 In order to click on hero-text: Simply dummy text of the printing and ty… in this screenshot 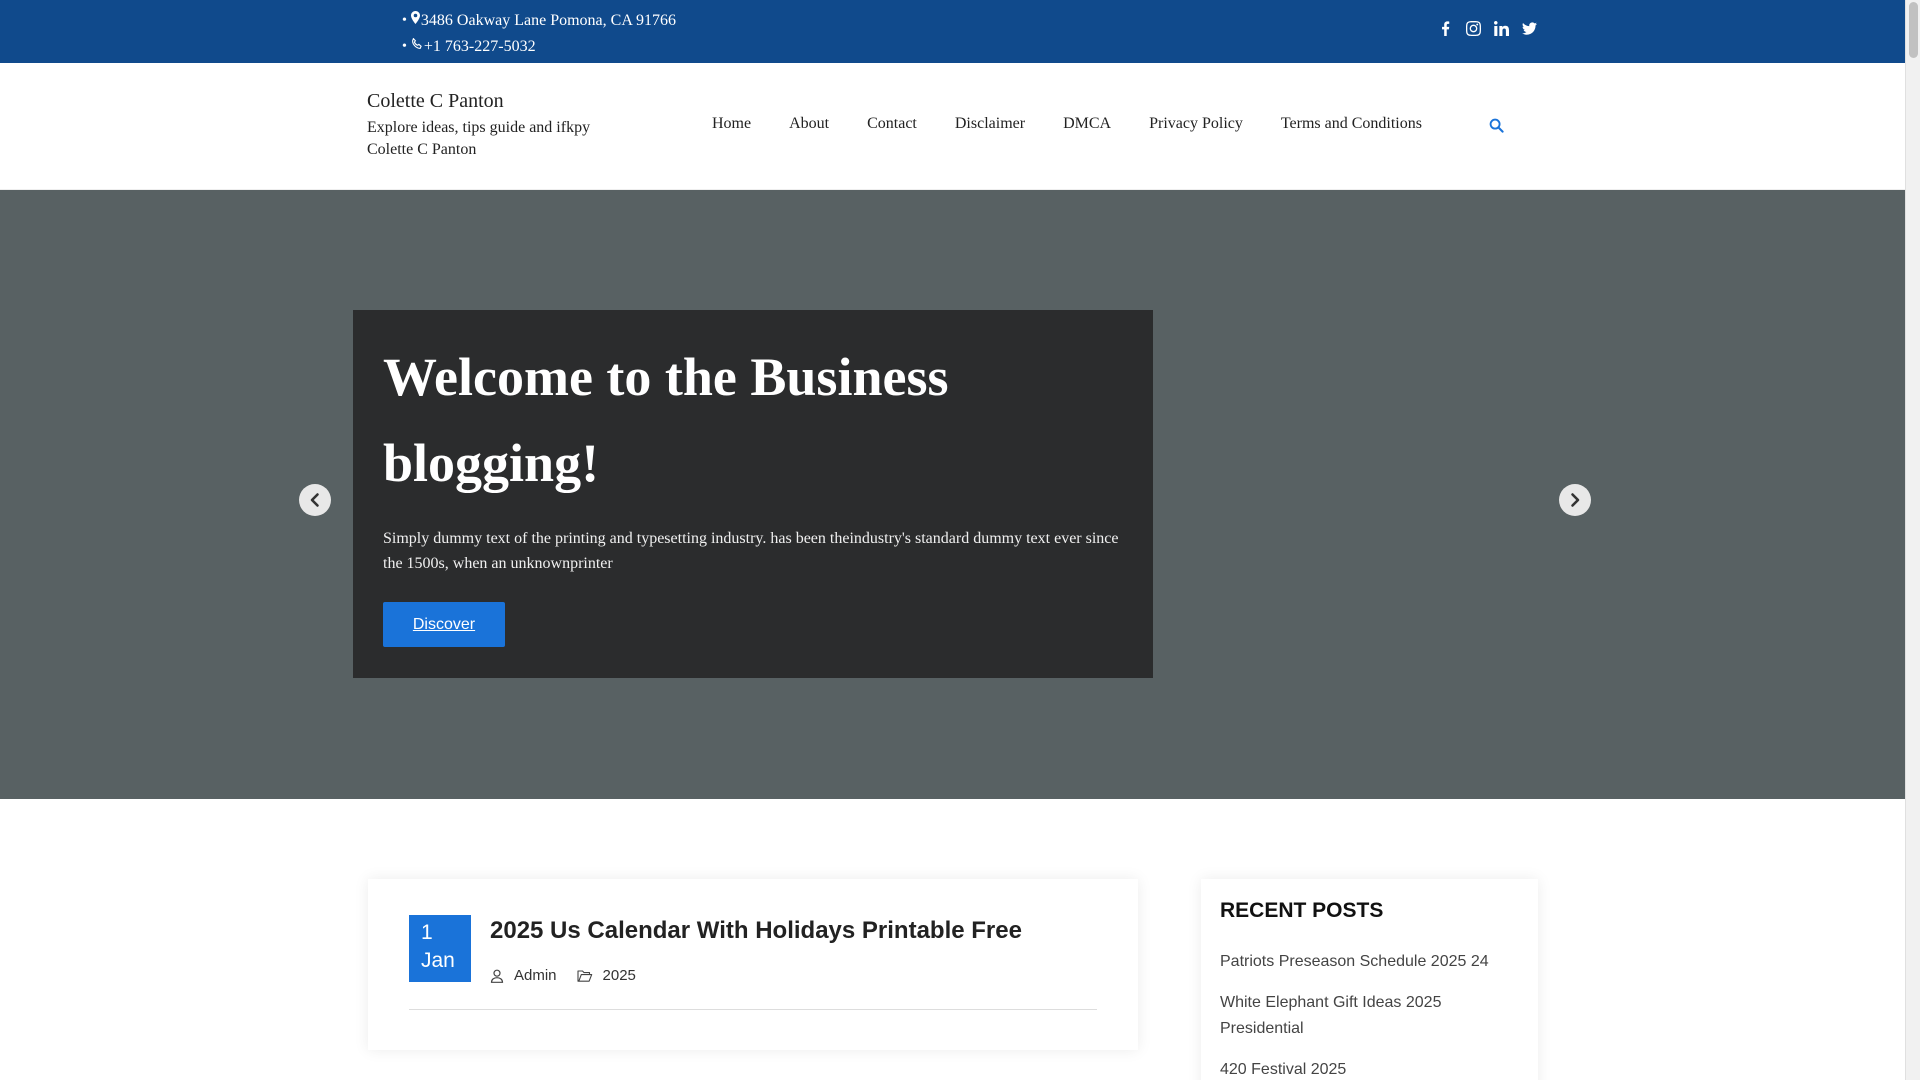, I will do `click(751, 551)`.